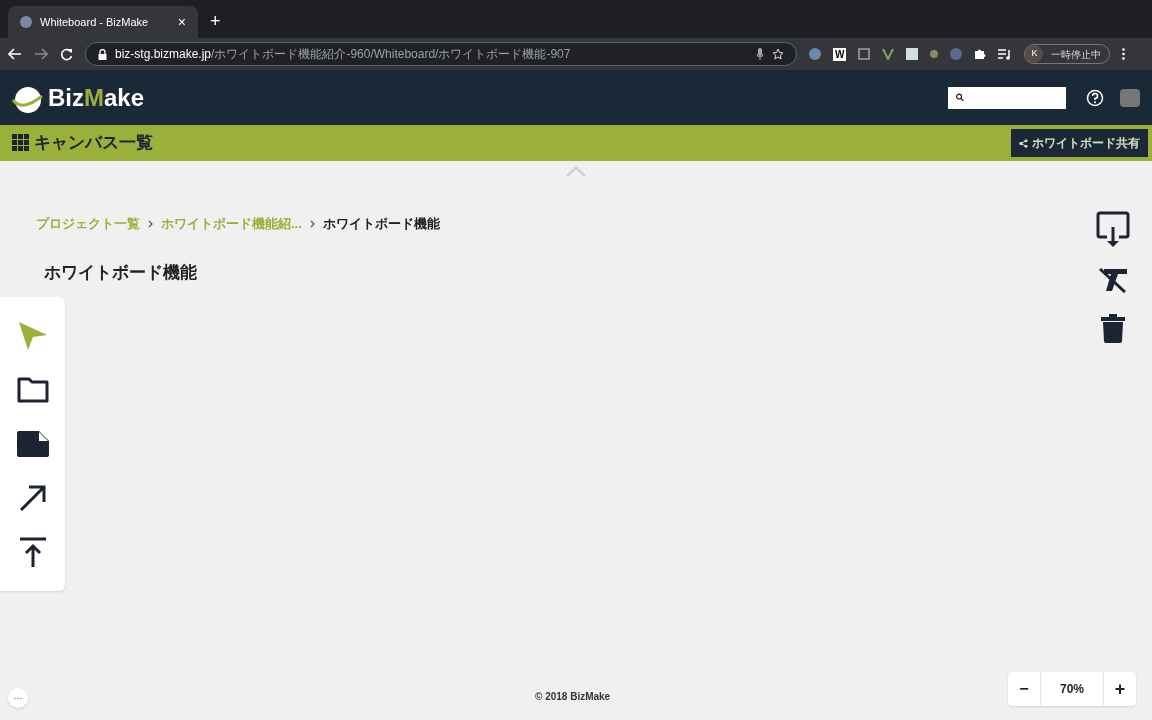 The image size is (1152, 720). Describe the element at coordinates (343, 54) in the screenshot. I see `url-text: biz-stg.bizmake.jp/ホワイトボード機能紹介-960/Whiteboard/ホワイトボード機能-907` at that location.